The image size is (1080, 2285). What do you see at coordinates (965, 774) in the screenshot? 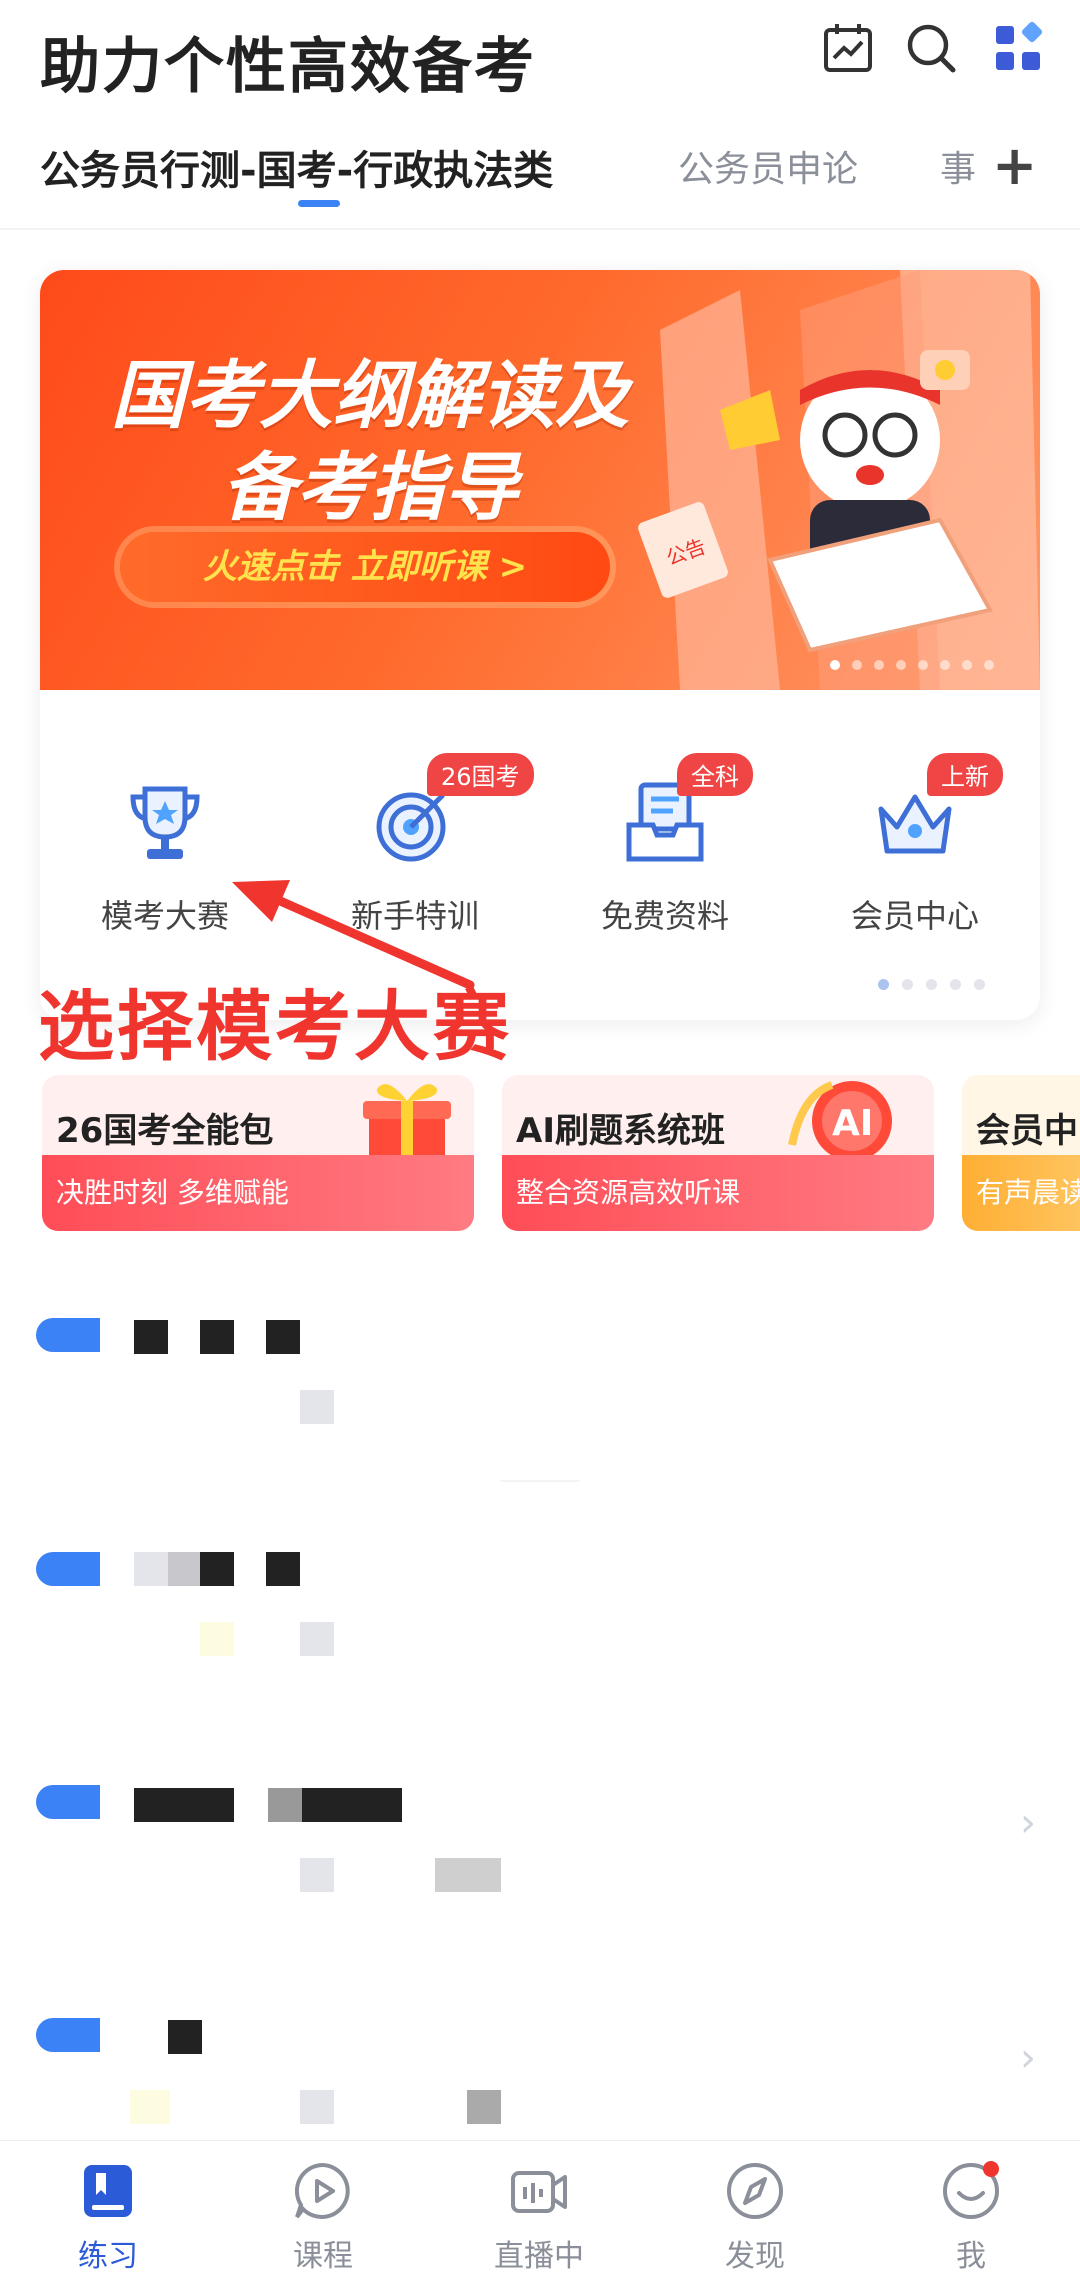
I see `feature-badge: 上新` at bounding box center [965, 774].